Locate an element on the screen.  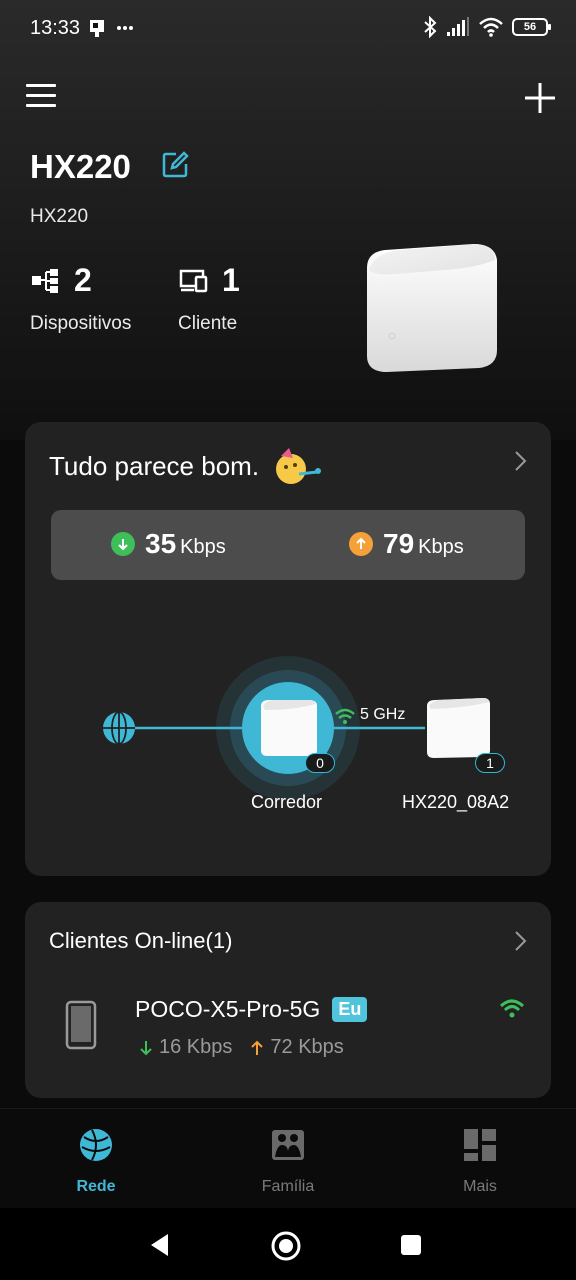
self-badge: Eu is located at coordinates (350, 1009).